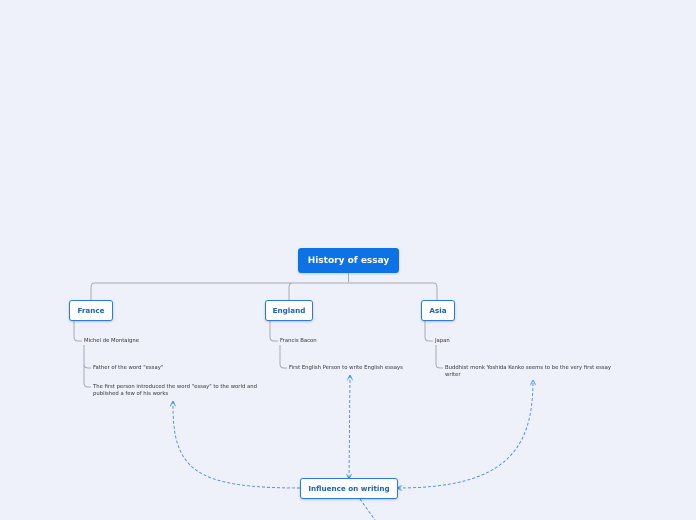  What do you see at coordinates (237, 445) in the screenshot?
I see `relation-arrow-france` at bounding box center [237, 445].